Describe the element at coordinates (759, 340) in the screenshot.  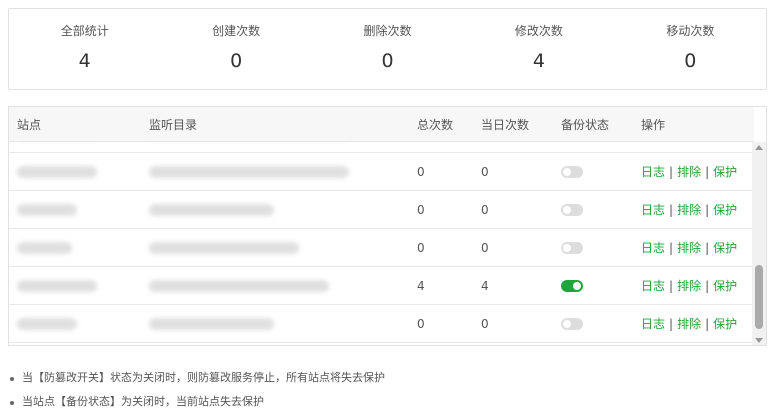
I see `scroll-down-icon` at that location.